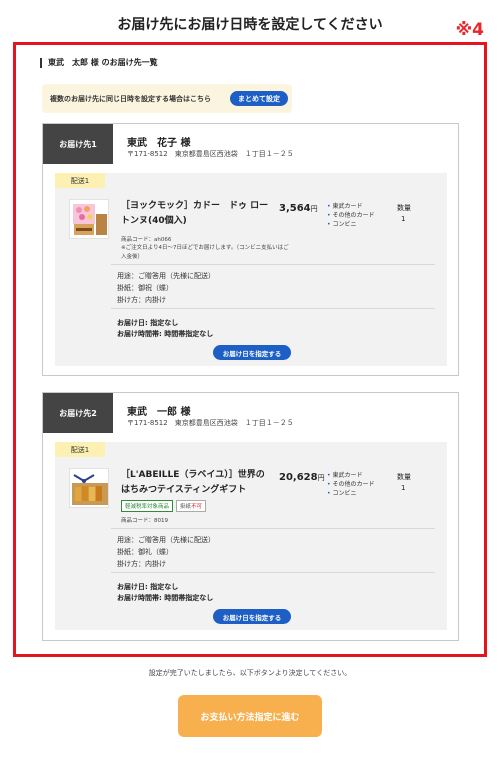  I want to click on product-price: 3,564円, so click(298, 208).